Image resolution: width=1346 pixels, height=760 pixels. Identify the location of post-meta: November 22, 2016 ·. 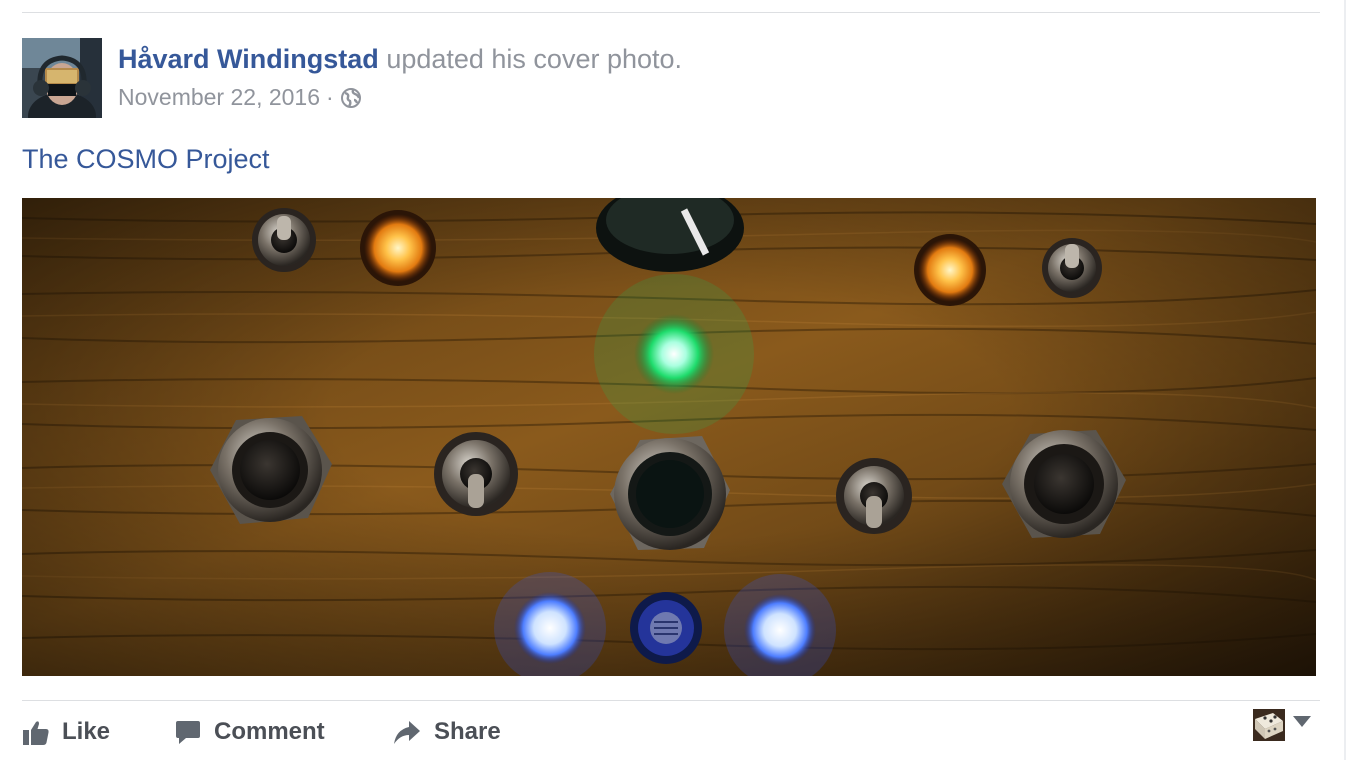
(240, 97).